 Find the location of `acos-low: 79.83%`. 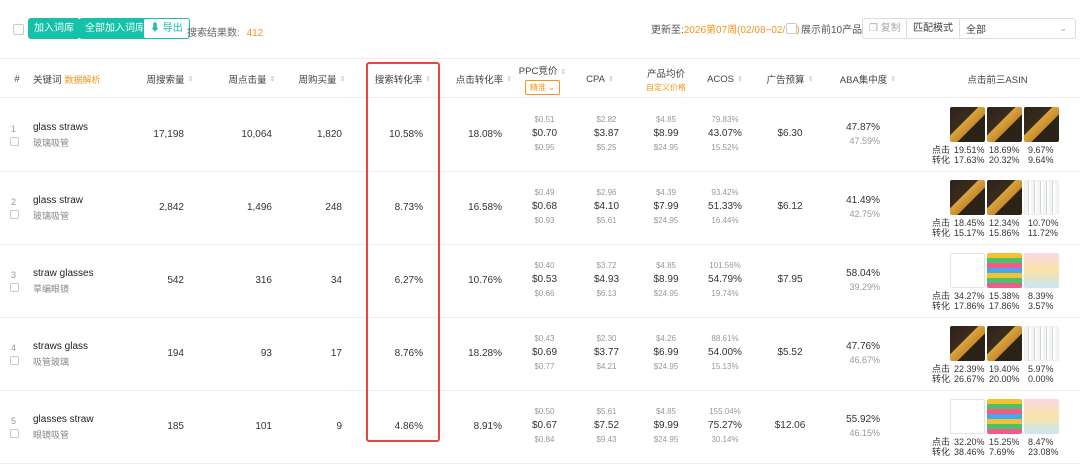

acos-low: 79.83% is located at coordinates (725, 119).